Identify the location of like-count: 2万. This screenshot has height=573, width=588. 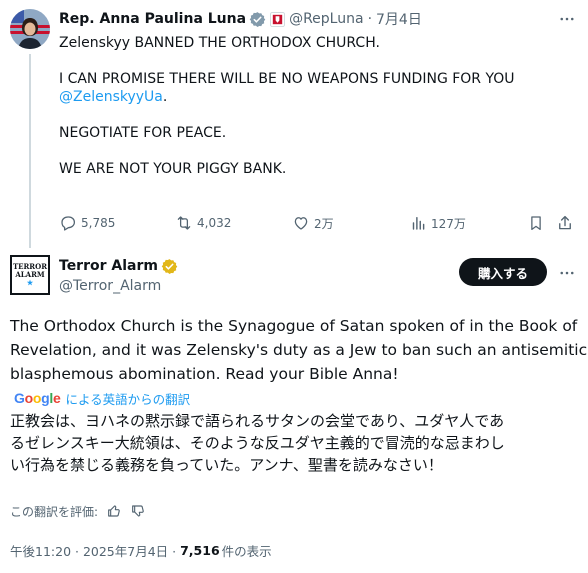
(324, 223).